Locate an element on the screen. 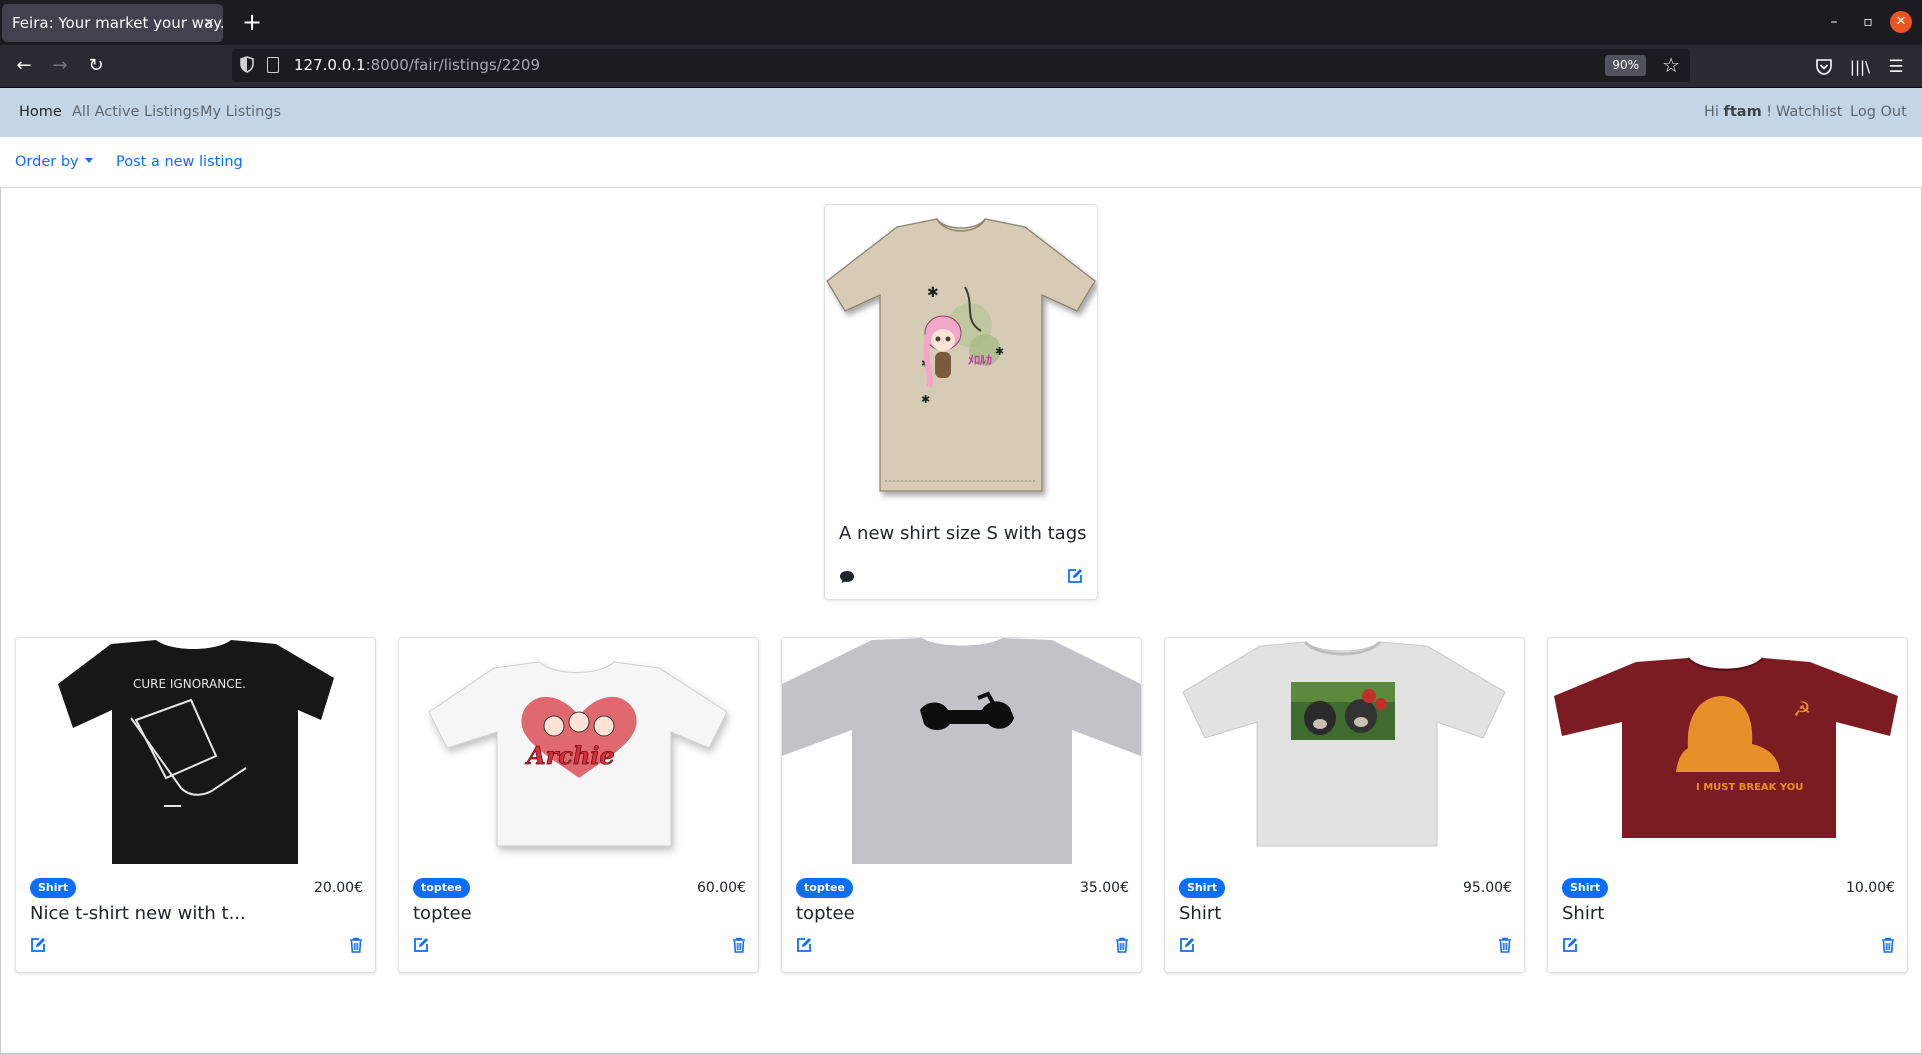  greeting-prefix: Hi is located at coordinates (1714, 112).